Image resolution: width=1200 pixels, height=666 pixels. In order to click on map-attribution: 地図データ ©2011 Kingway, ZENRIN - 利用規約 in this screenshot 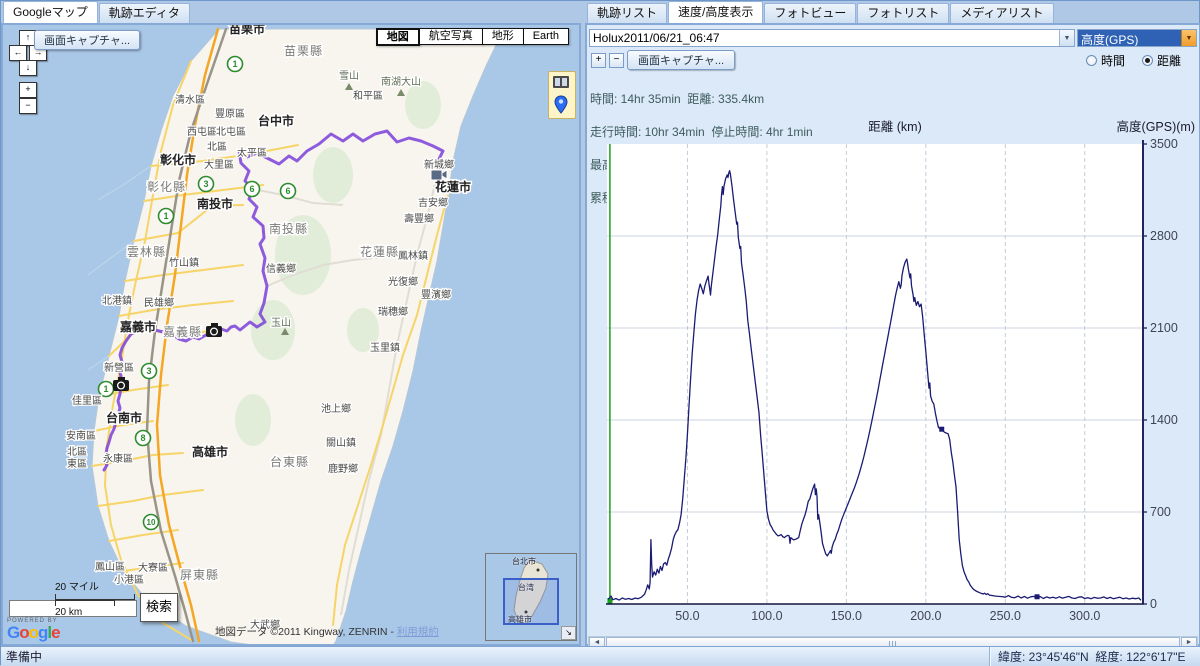, I will do `click(327, 631)`.